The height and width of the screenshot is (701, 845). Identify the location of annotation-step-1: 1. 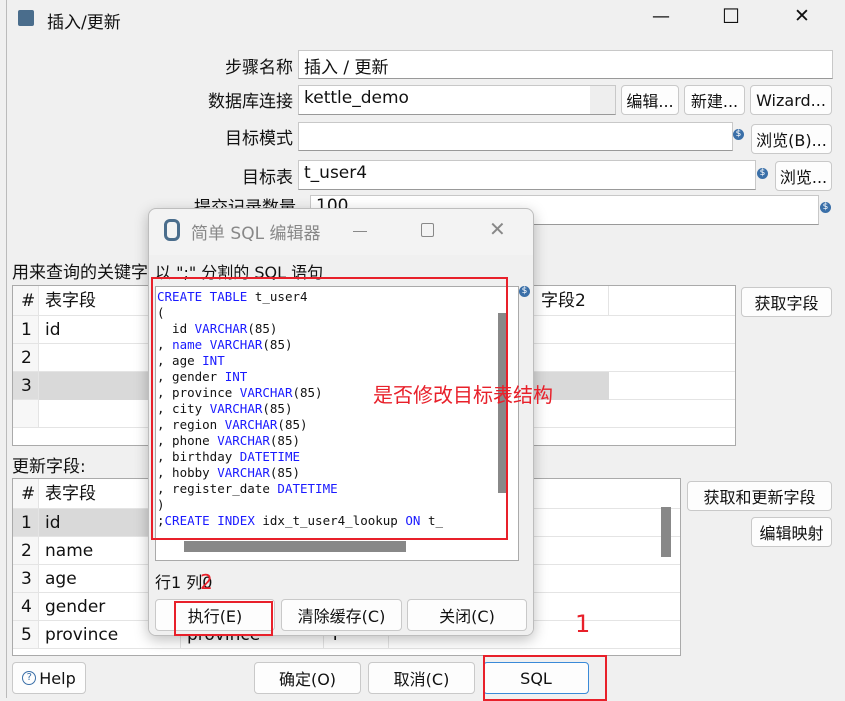
(583, 624).